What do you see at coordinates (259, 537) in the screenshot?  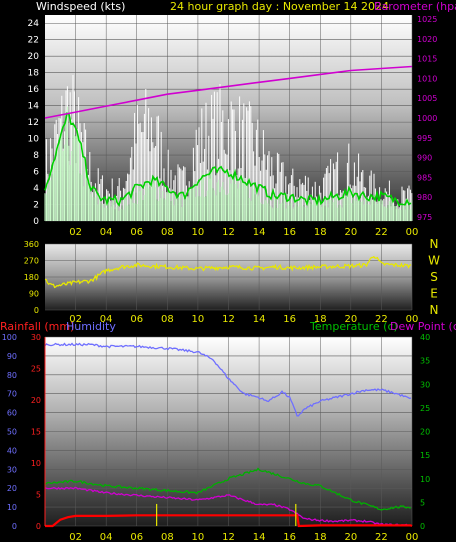 I see `climate-x-tick-label: 14` at bounding box center [259, 537].